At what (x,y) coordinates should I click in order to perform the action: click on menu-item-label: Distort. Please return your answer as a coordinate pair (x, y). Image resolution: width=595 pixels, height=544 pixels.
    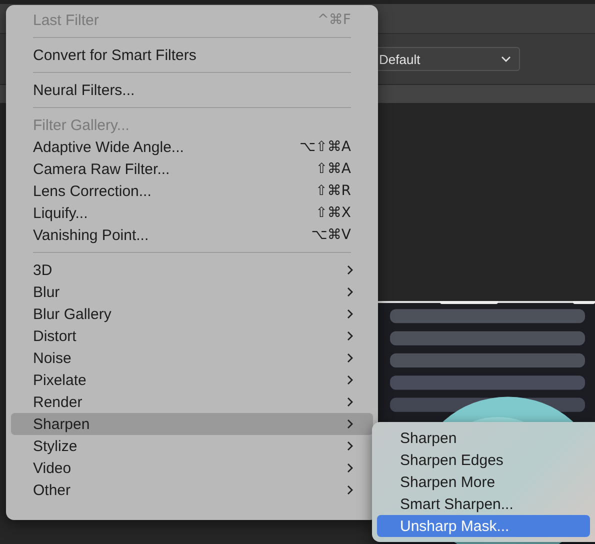
    Looking at the image, I should click on (54, 336).